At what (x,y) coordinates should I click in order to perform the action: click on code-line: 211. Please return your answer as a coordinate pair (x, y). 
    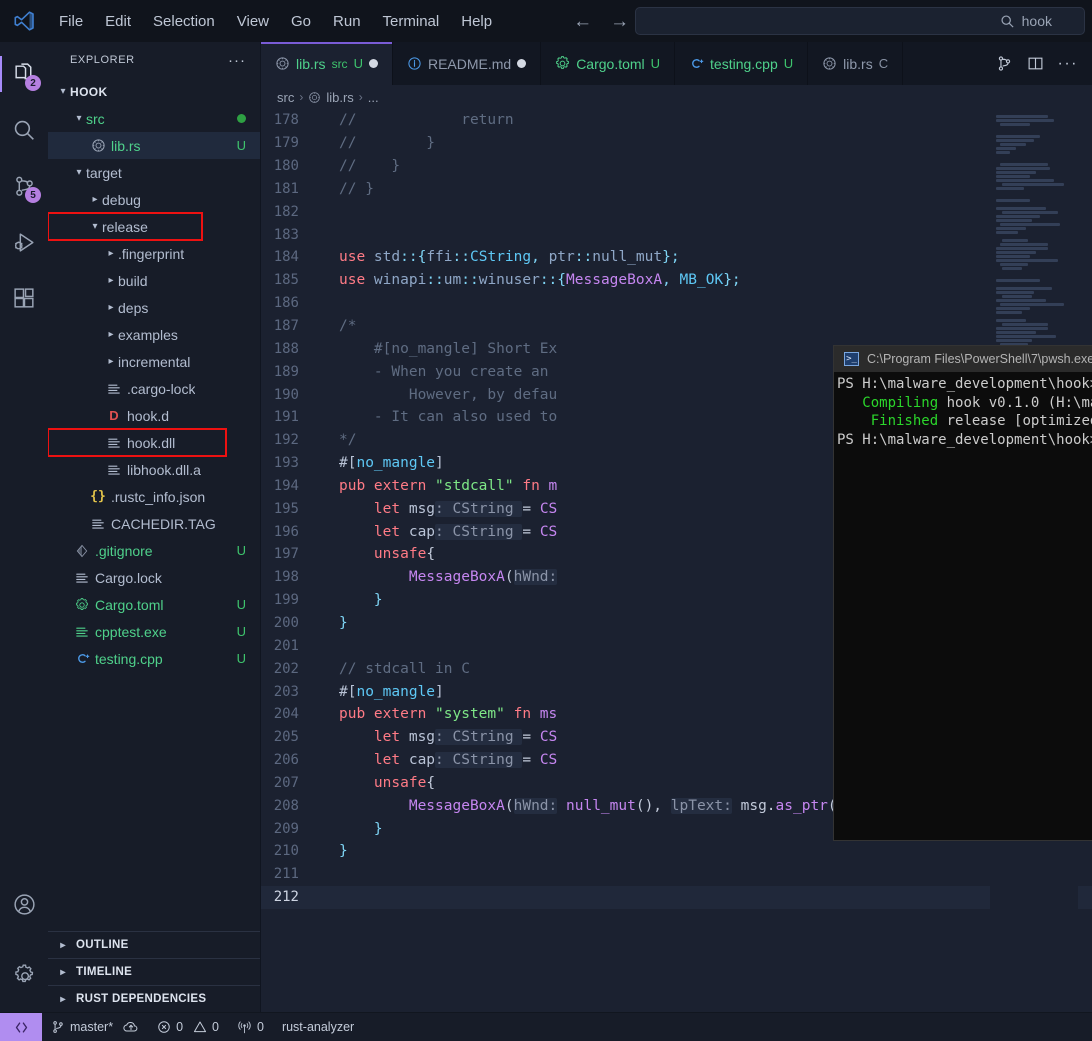
    Looking at the image, I should click on (676, 874).